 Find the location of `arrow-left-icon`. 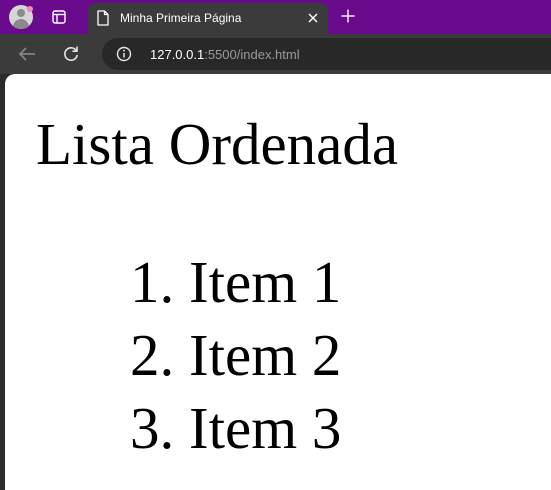

arrow-left-icon is located at coordinates (27, 54).